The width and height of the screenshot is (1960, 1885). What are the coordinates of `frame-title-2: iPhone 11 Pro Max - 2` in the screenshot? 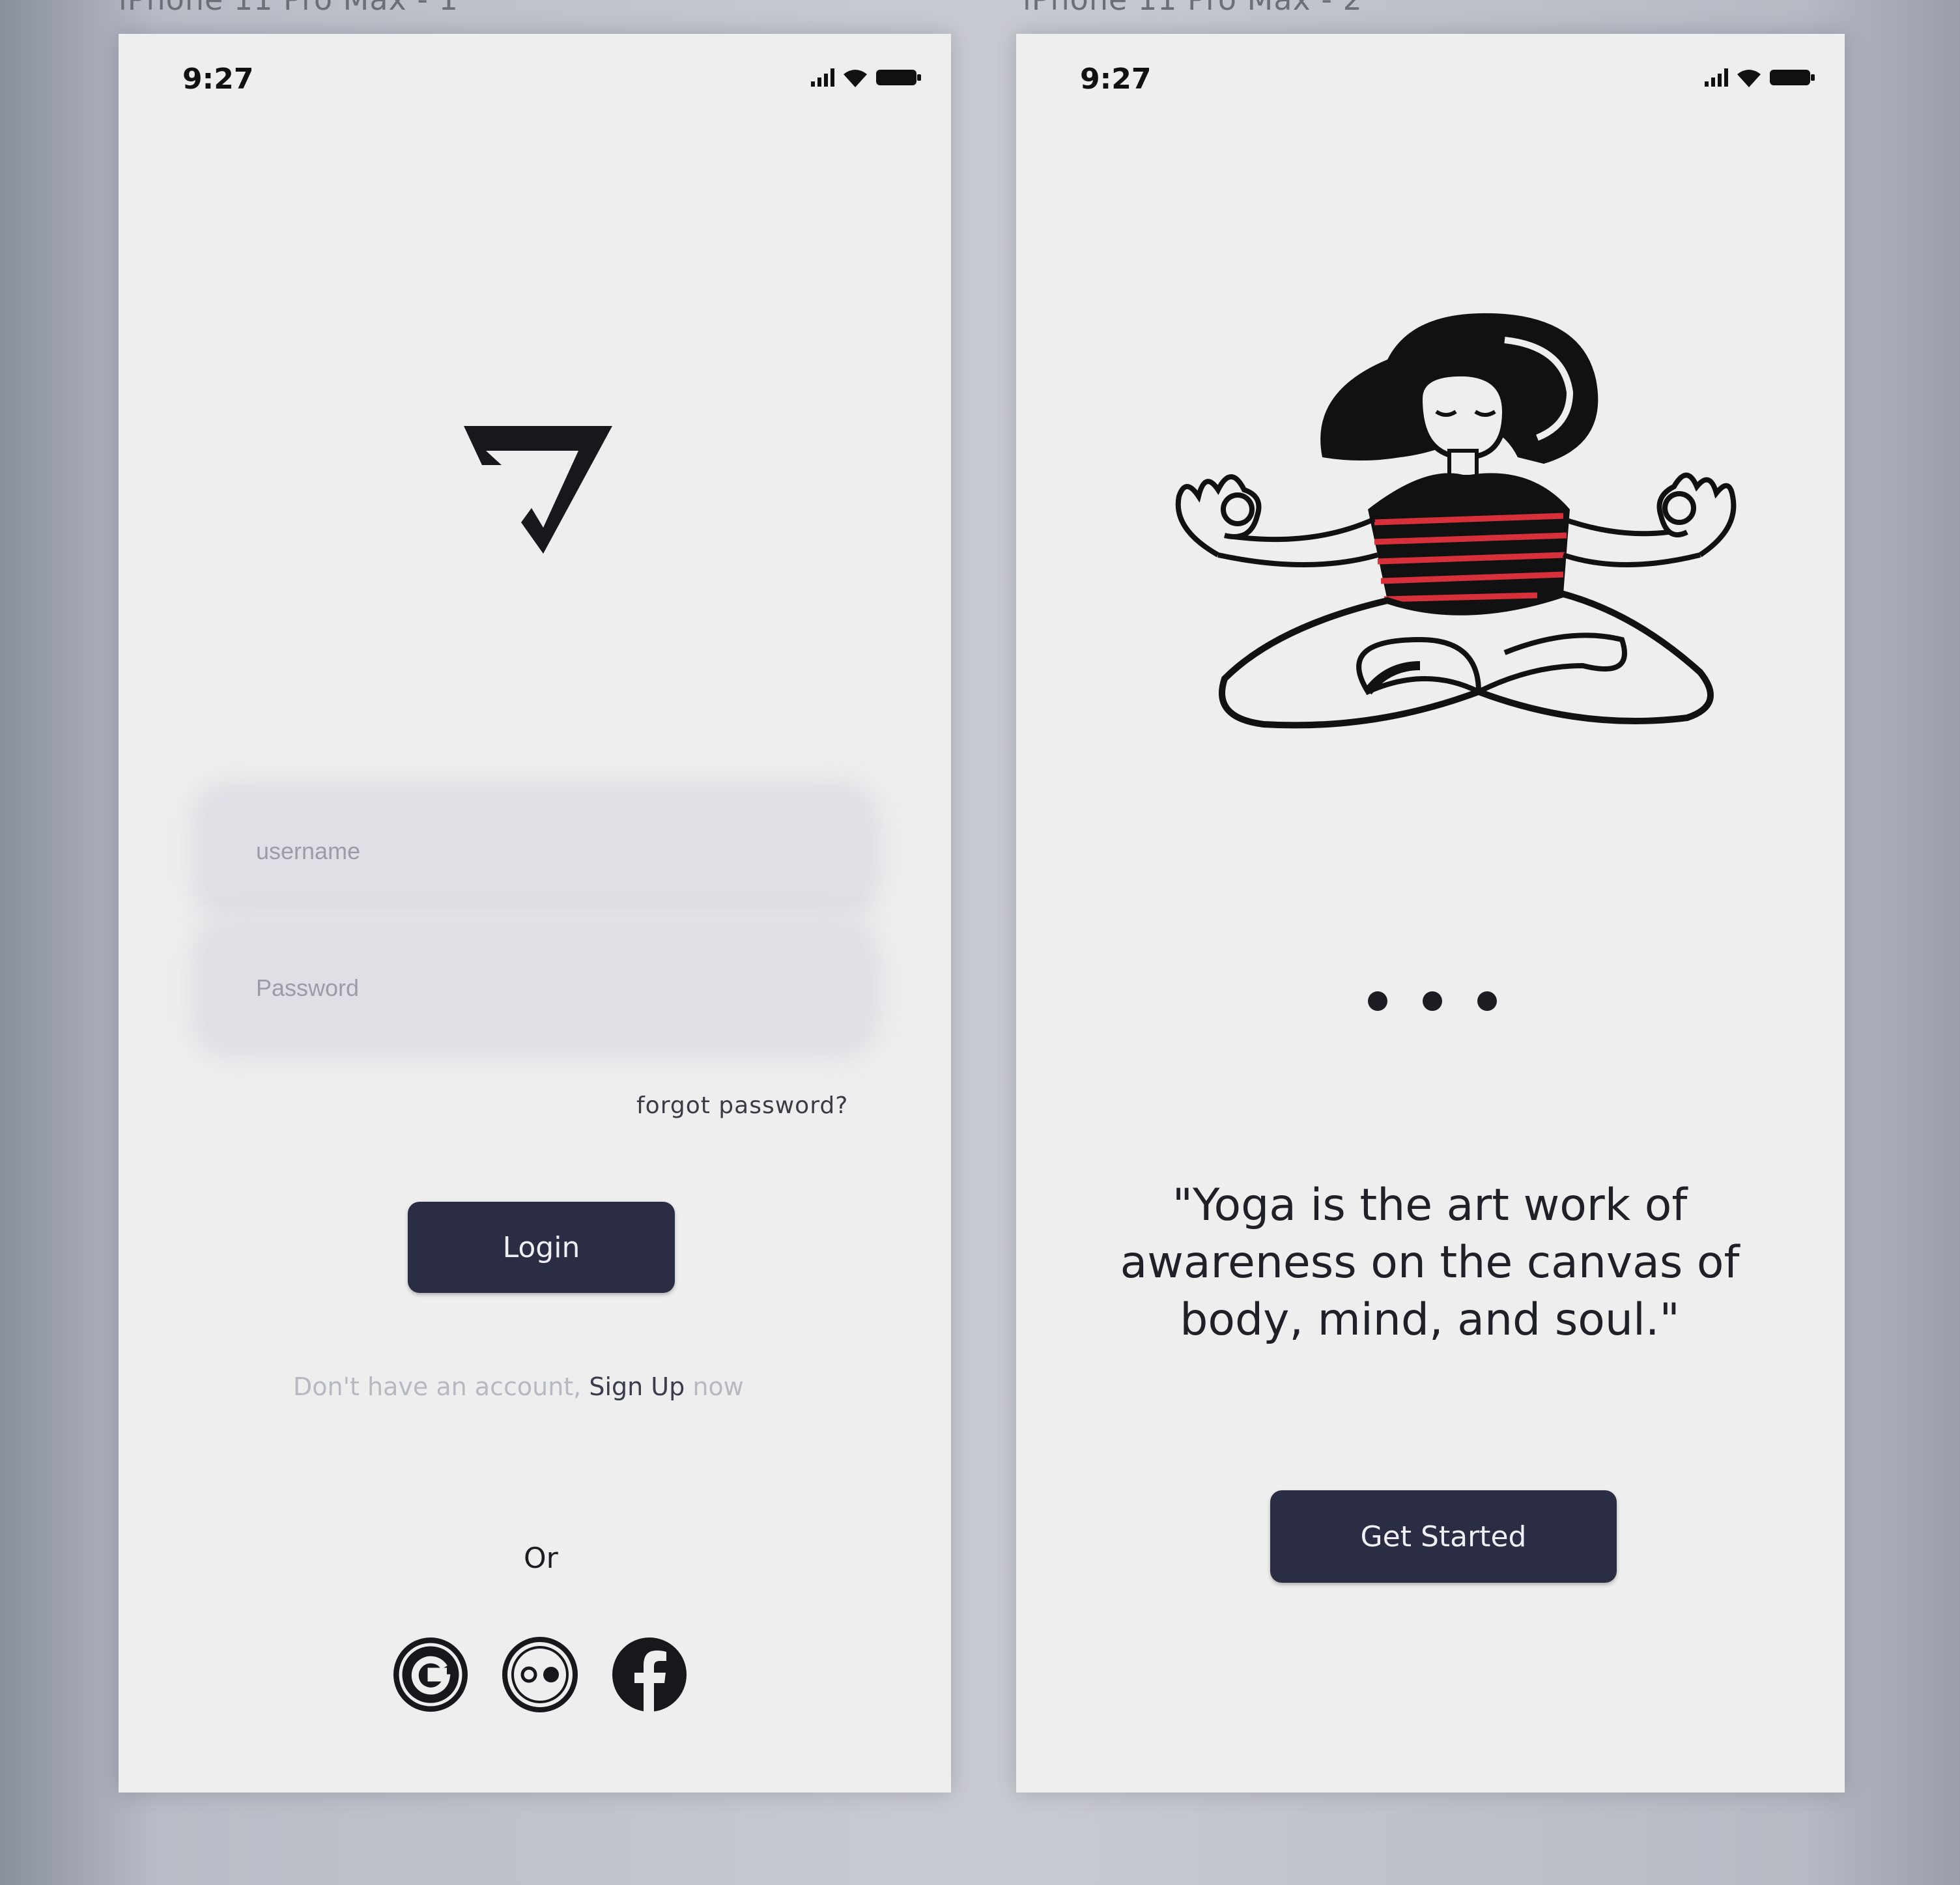 It's located at (1193, 8).